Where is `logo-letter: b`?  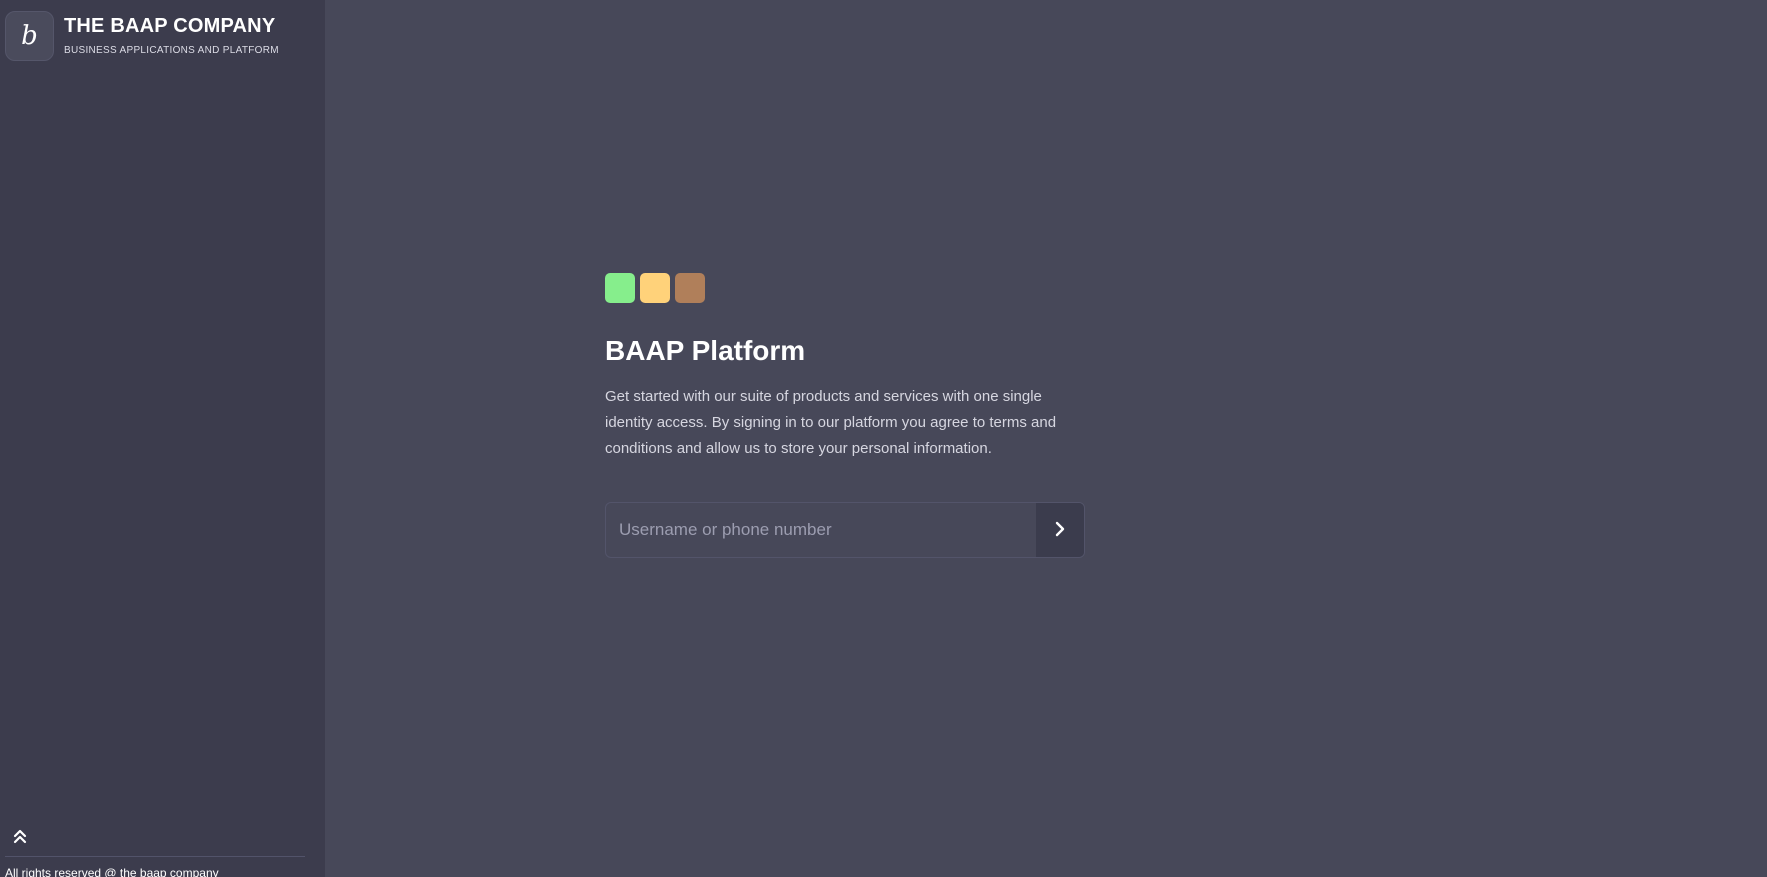
logo-letter: b is located at coordinates (29, 36).